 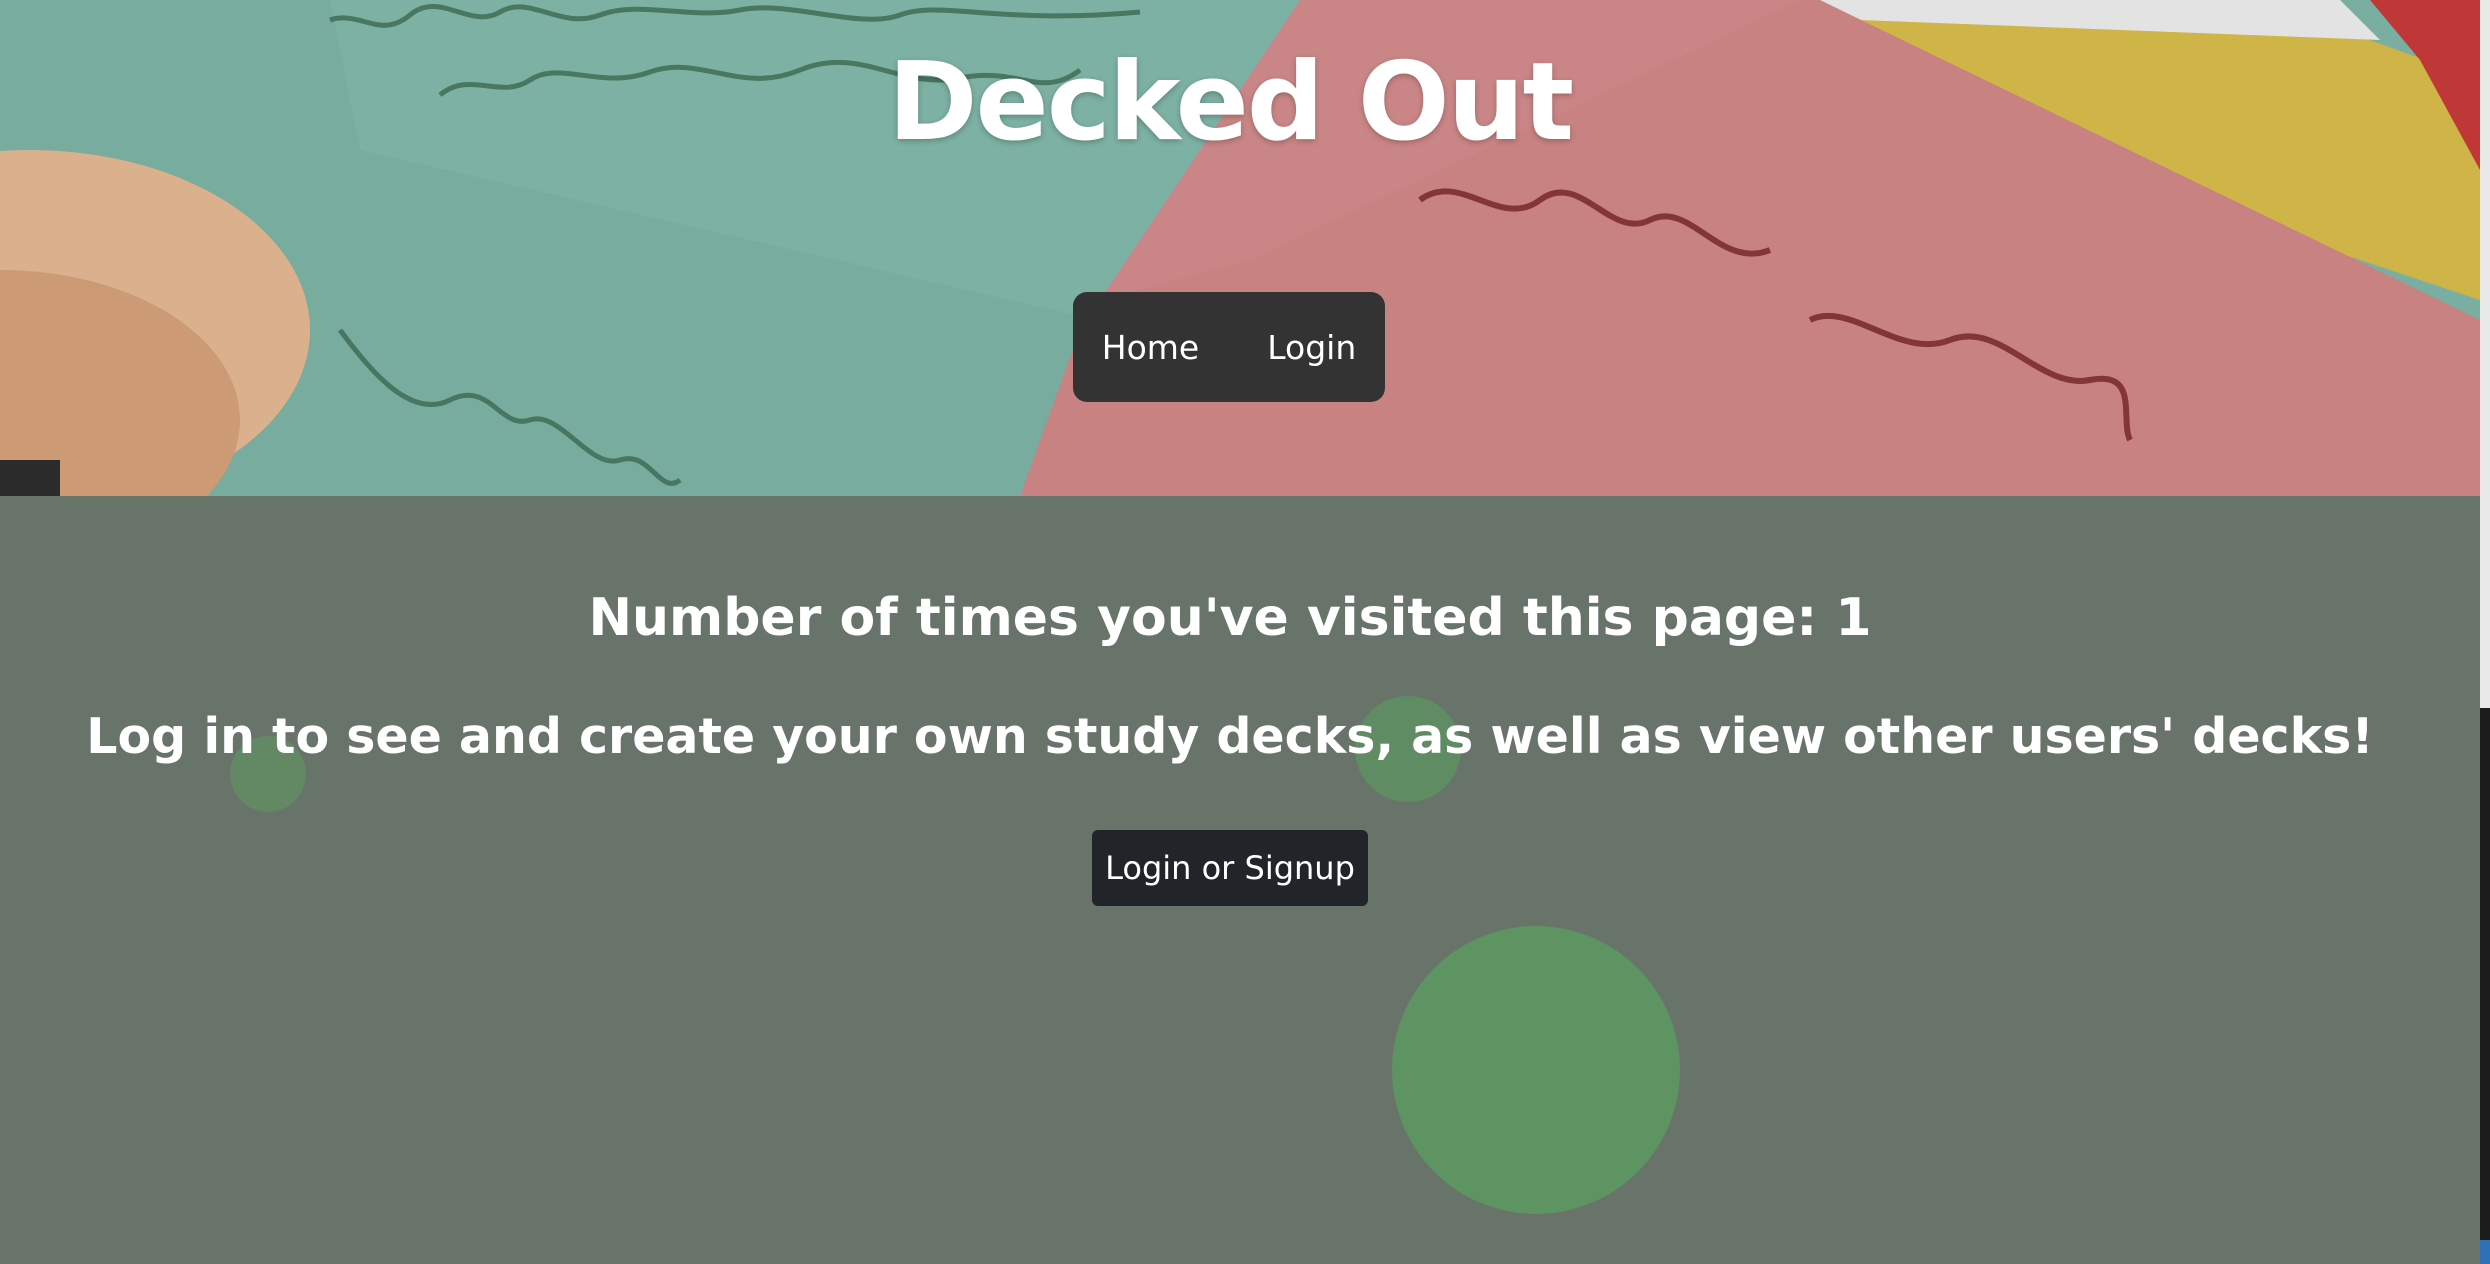 I want to click on decorative-bubble, so click(x=1536, y=1070).